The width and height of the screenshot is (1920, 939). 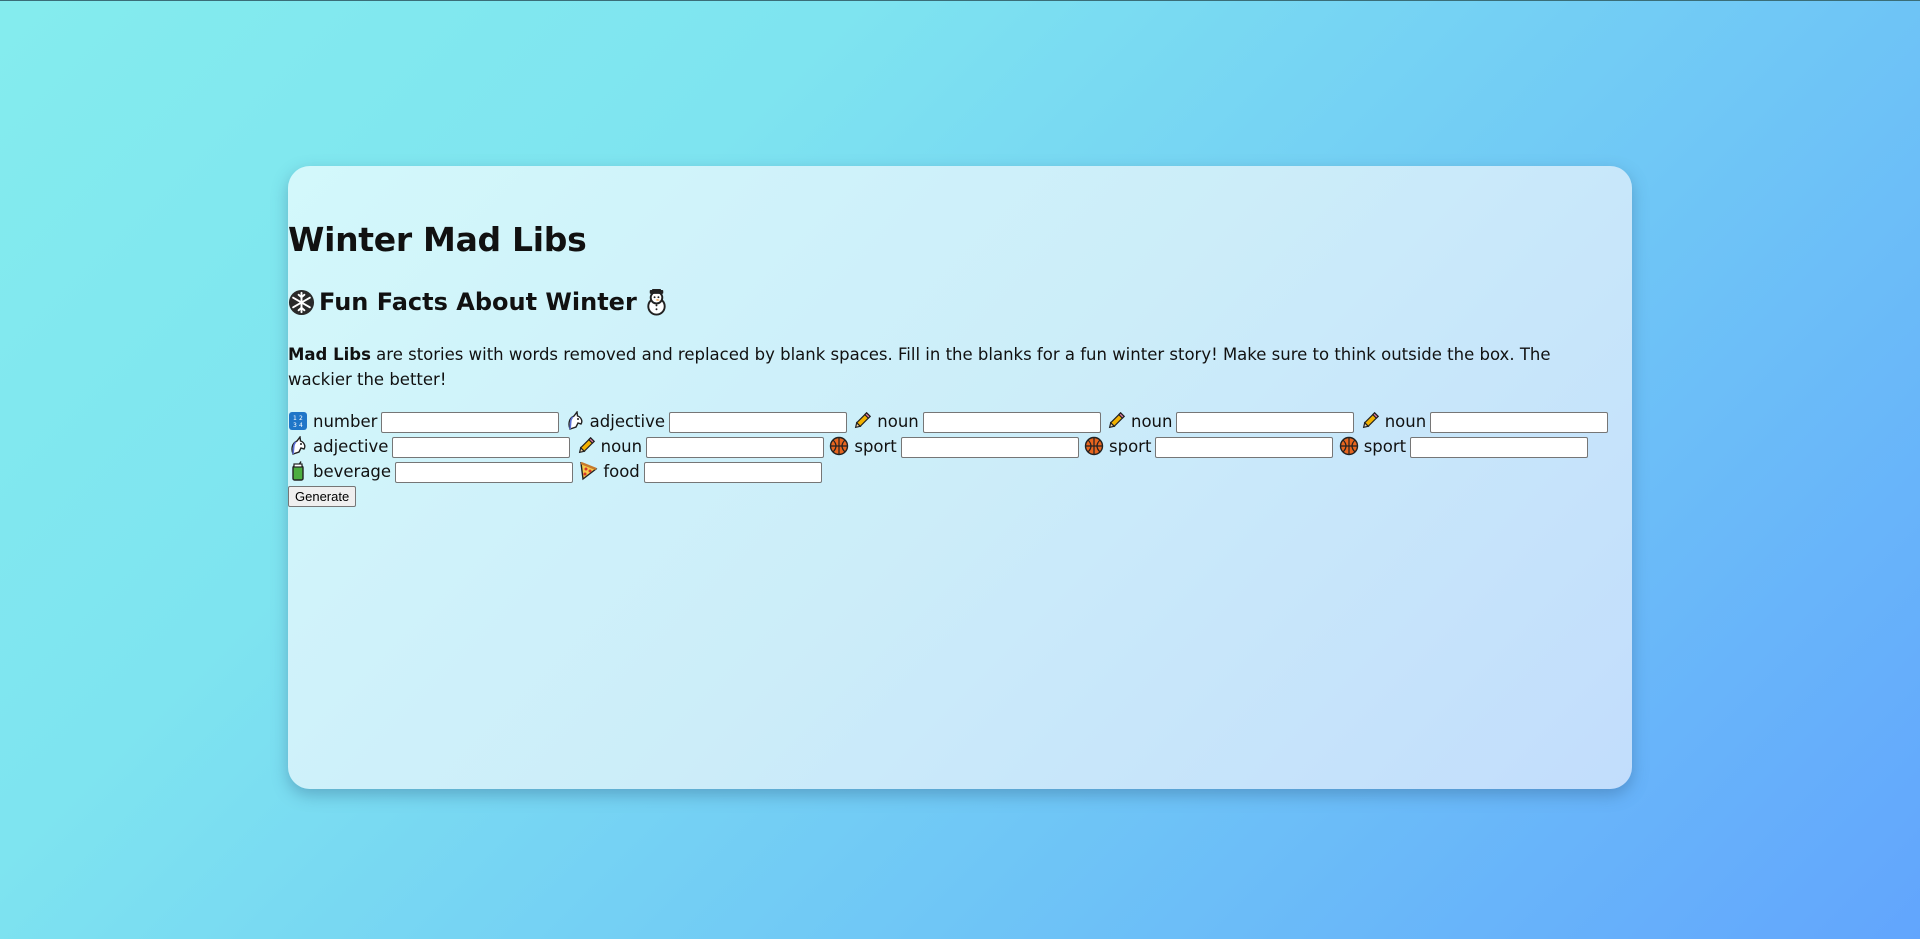 I want to click on svg-text: 1, so click(x=295, y=418).